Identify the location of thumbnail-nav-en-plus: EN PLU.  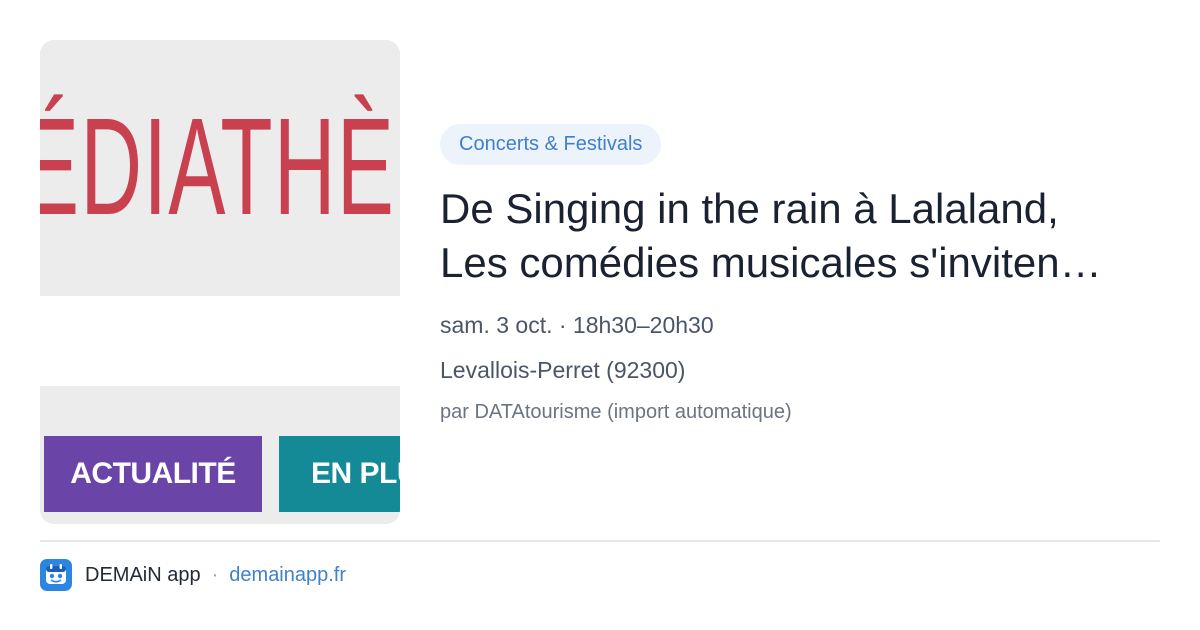
(339, 474).